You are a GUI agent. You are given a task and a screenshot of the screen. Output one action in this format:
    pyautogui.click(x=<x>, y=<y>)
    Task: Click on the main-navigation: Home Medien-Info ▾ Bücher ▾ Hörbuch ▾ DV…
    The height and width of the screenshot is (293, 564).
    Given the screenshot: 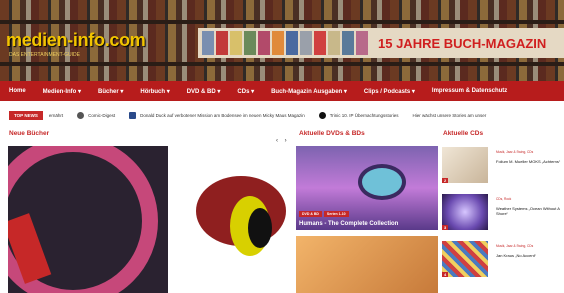 What is the action you would take?
    pyautogui.click(x=282, y=91)
    